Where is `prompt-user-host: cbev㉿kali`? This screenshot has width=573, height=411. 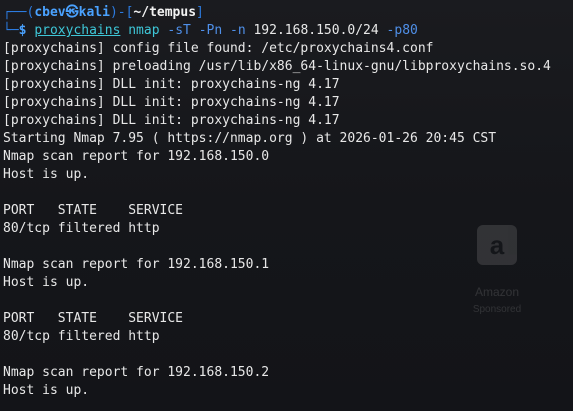
prompt-user-host: cbev㉿kali is located at coordinates (72, 12).